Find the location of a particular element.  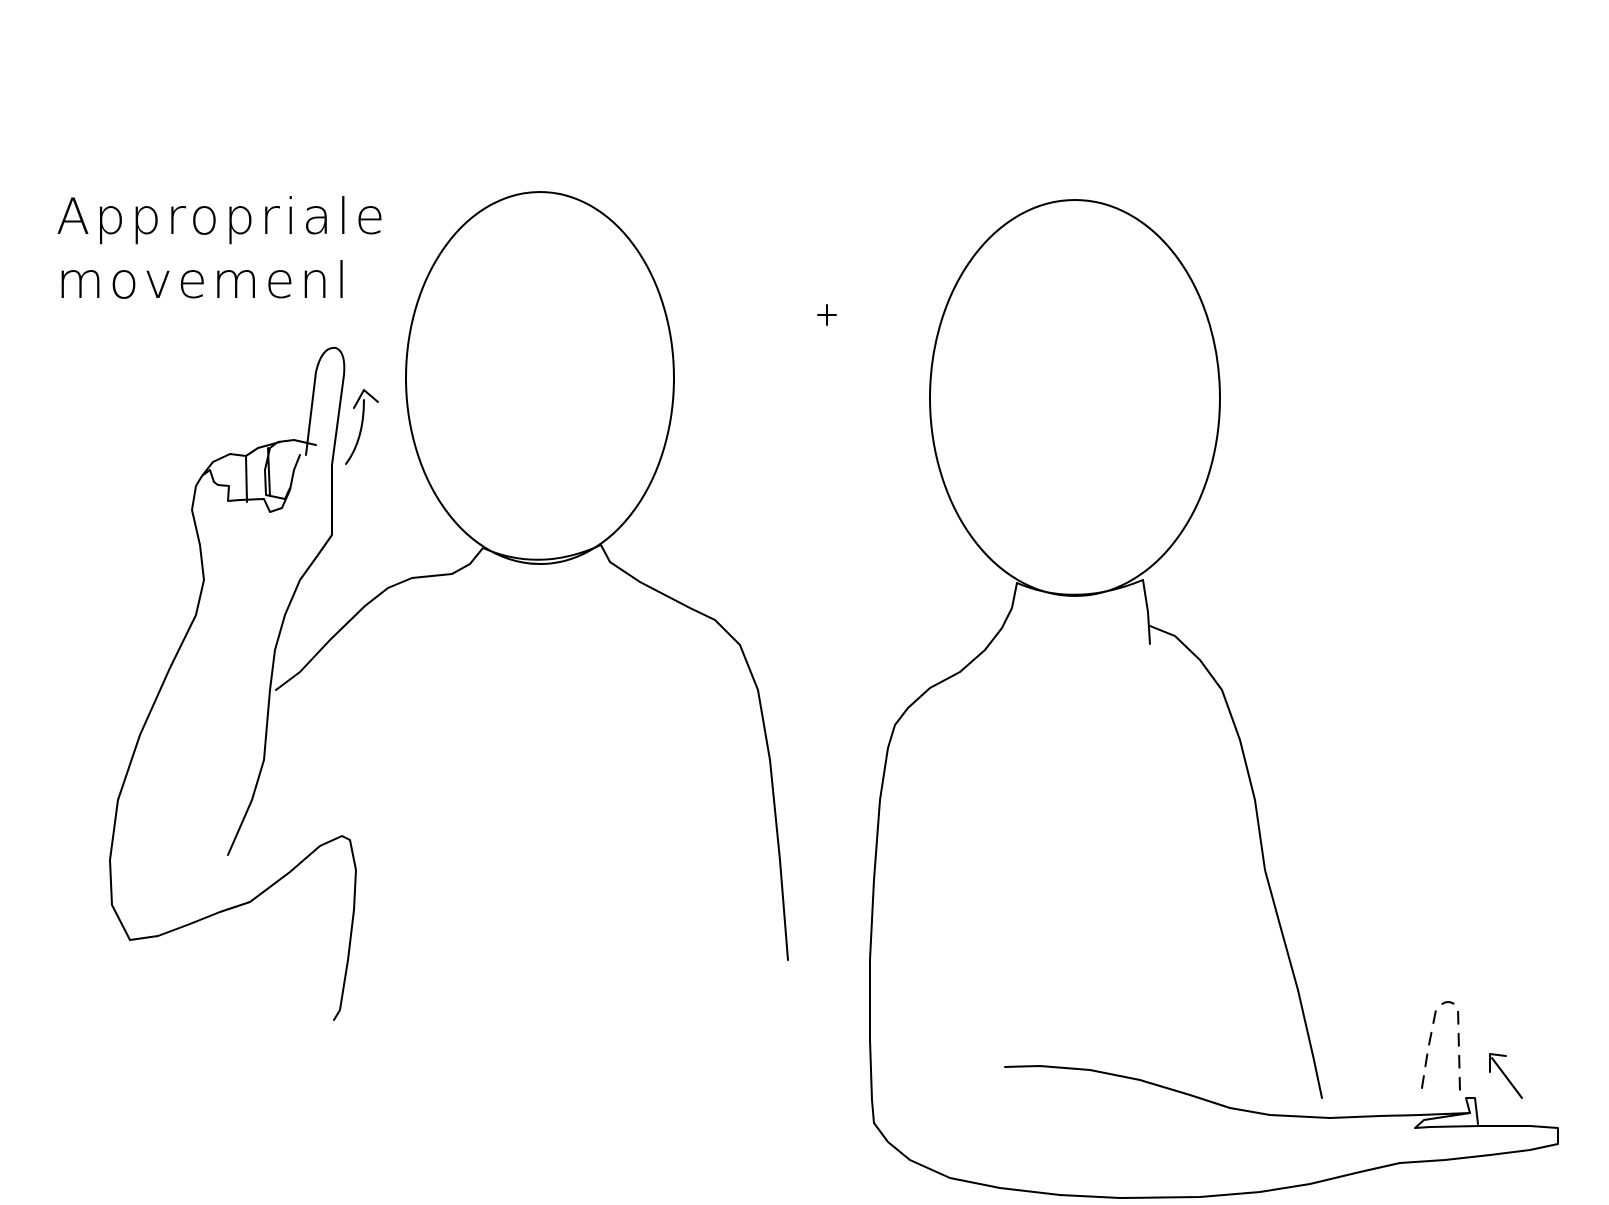

left-neck-right is located at coordinates (694, 752).